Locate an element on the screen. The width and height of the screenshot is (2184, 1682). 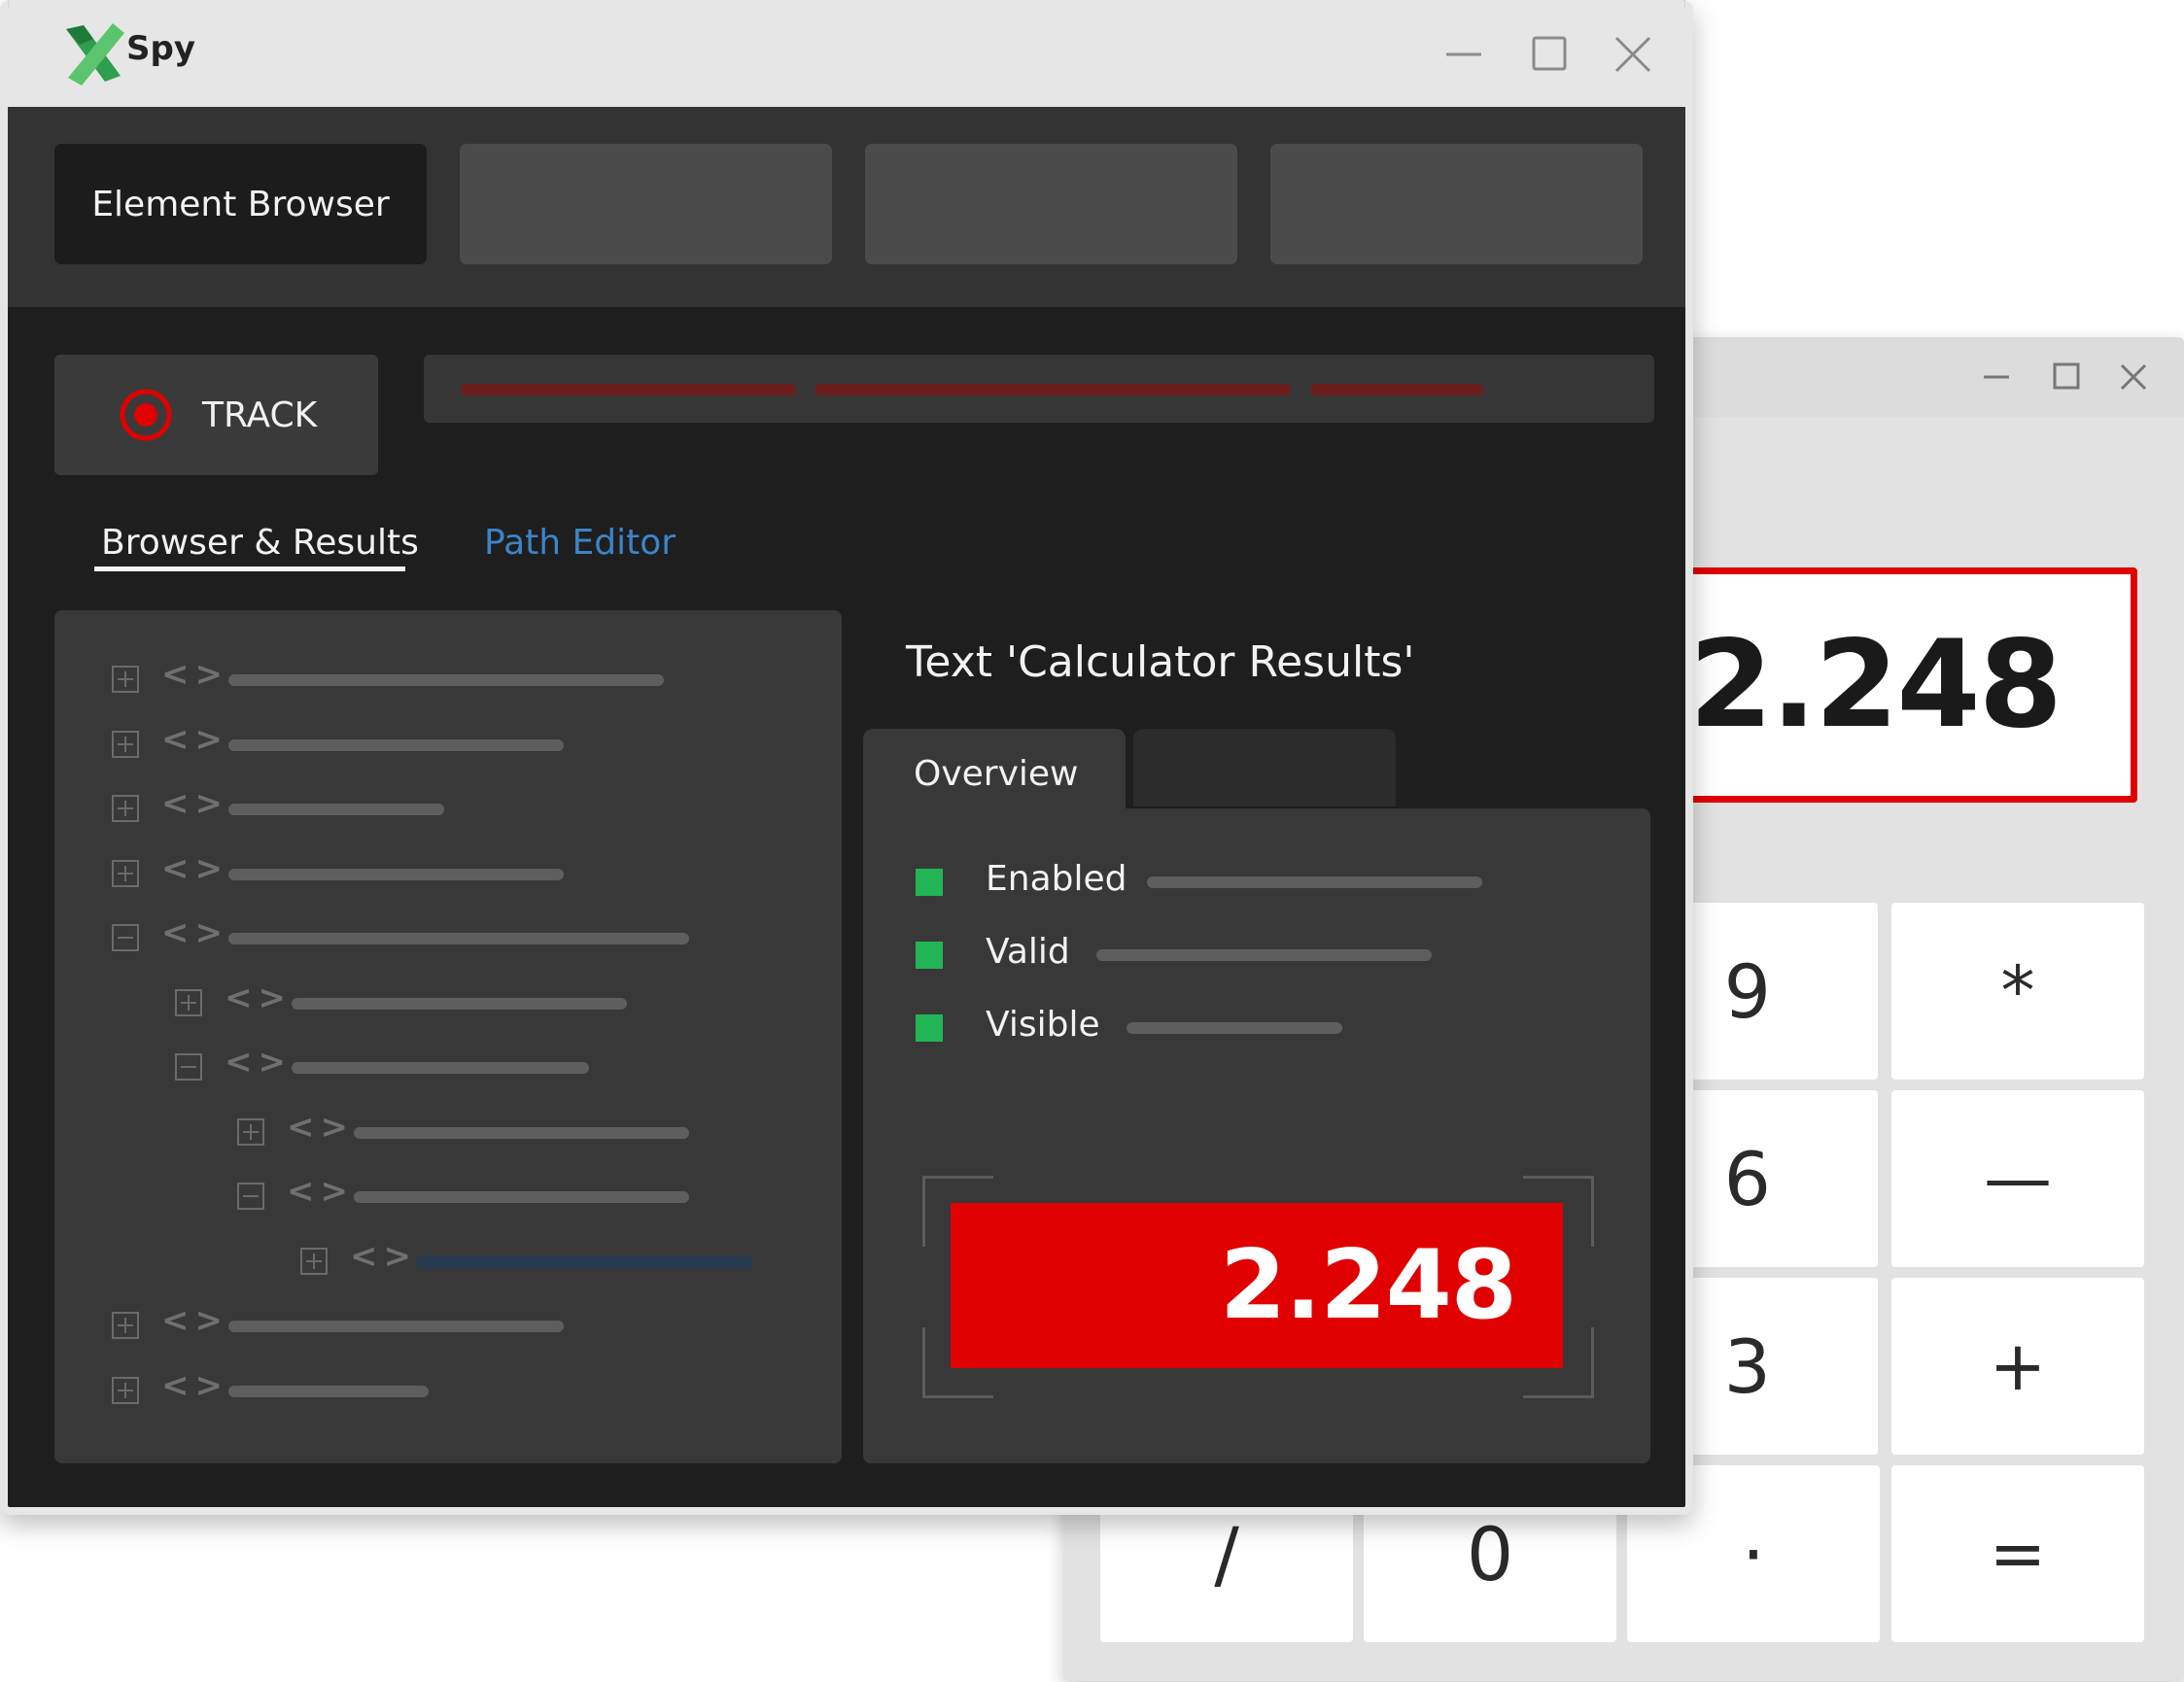
active-tab-underline is located at coordinates (249, 569).